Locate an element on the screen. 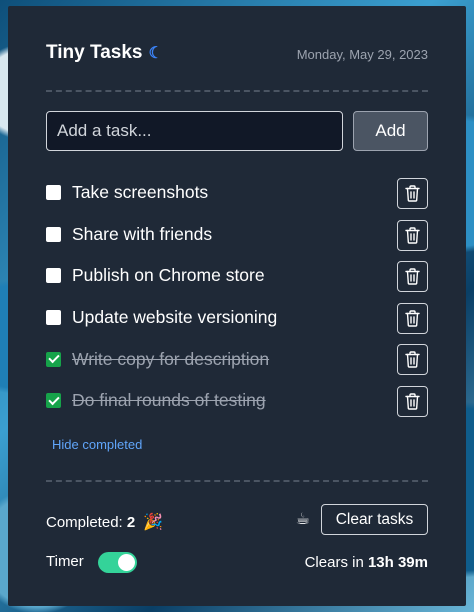  task-item: Take screenshots is located at coordinates (237, 193).